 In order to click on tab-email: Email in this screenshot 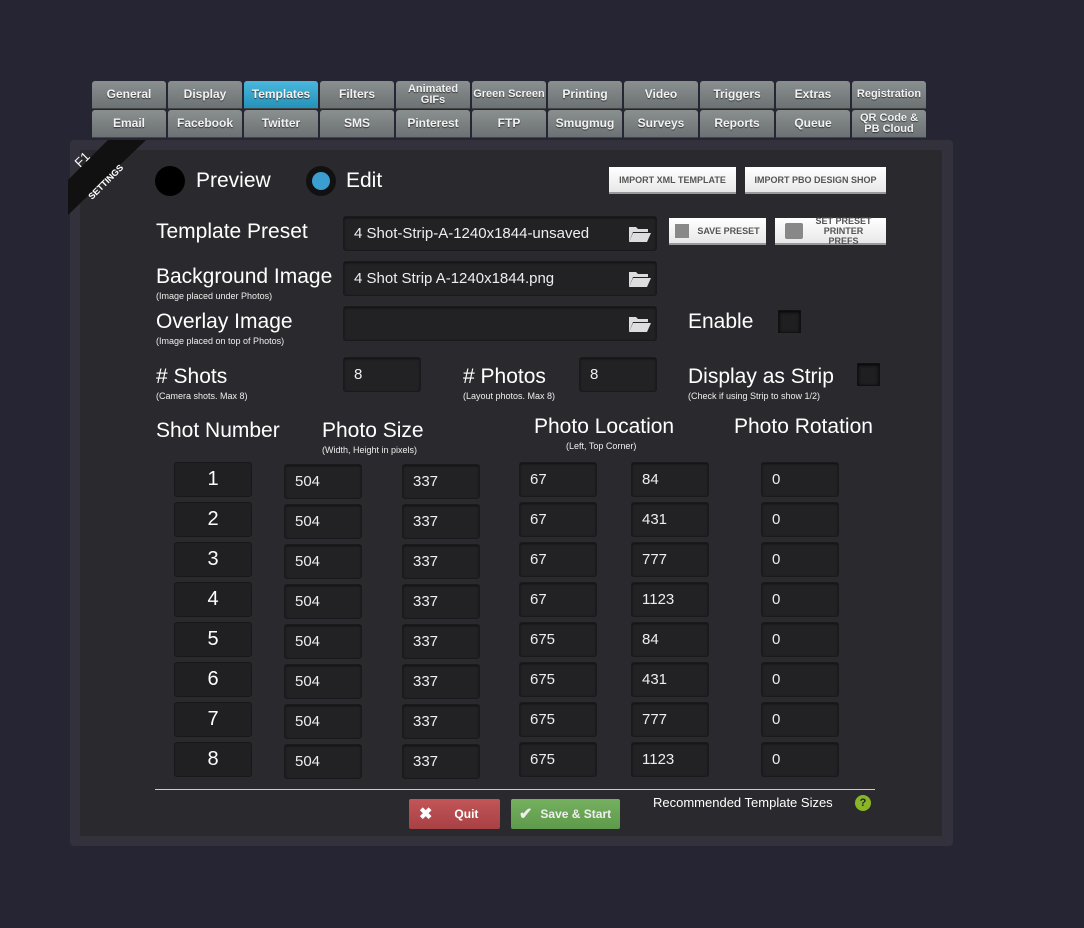, I will do `click(129, 124)`.